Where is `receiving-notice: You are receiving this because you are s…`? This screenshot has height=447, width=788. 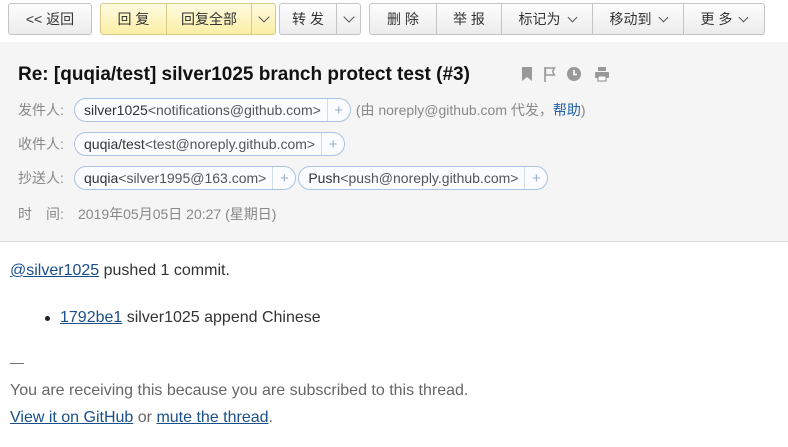 receiving-notice: You are receiving this because you are s… is located at coordinates (239, 390).